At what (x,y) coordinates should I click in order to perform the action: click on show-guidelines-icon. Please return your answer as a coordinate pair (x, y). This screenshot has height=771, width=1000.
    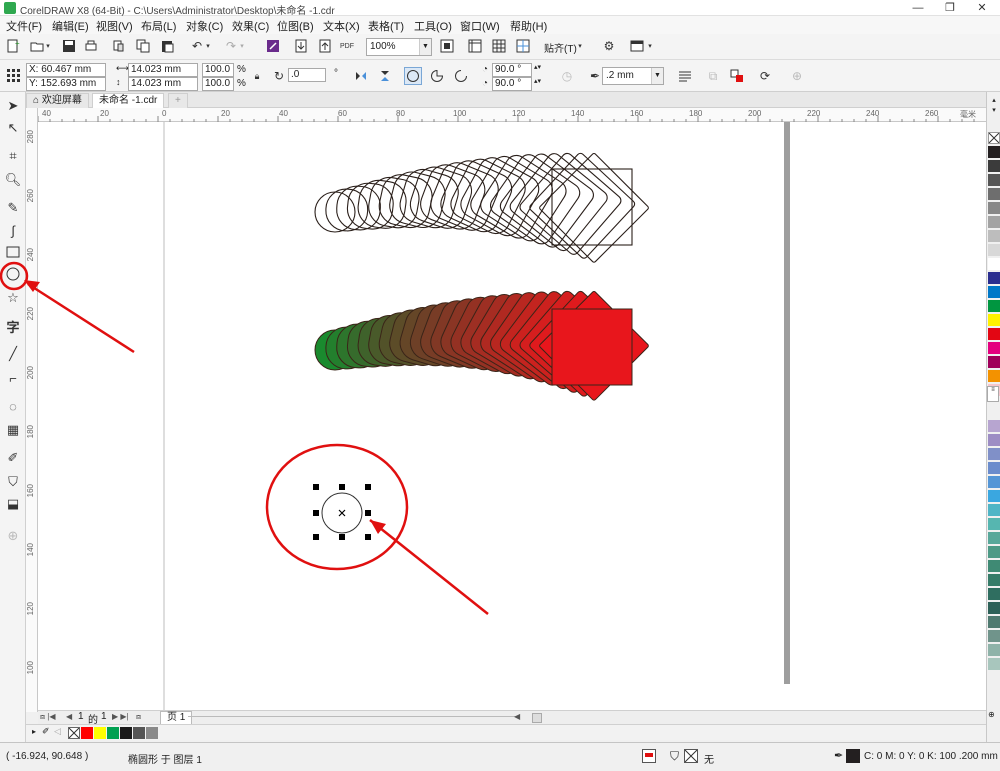
    Looking at the image, I should click on (523, 46).